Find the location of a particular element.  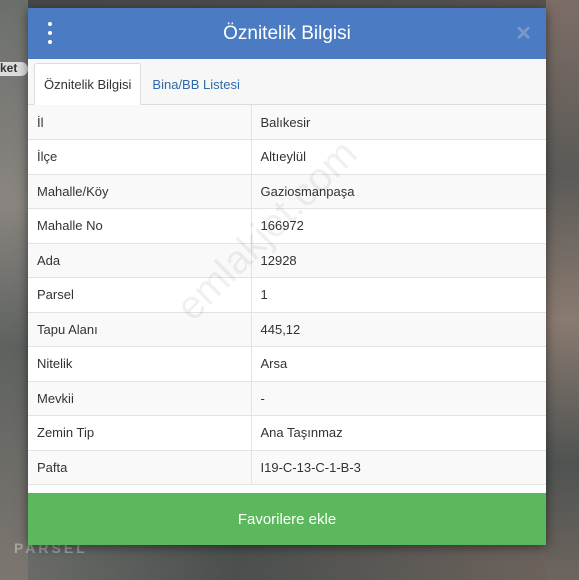

attribute-key: İl is located at coordinates (140, 122).